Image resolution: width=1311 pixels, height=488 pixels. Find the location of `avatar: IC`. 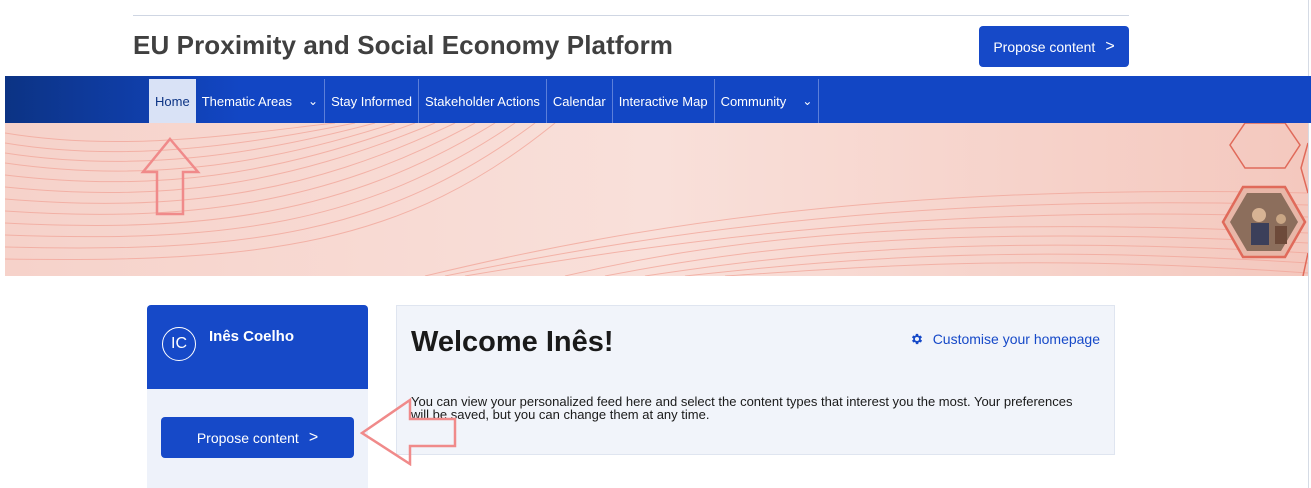

avatar: IC is located at coordinates (179, 344).